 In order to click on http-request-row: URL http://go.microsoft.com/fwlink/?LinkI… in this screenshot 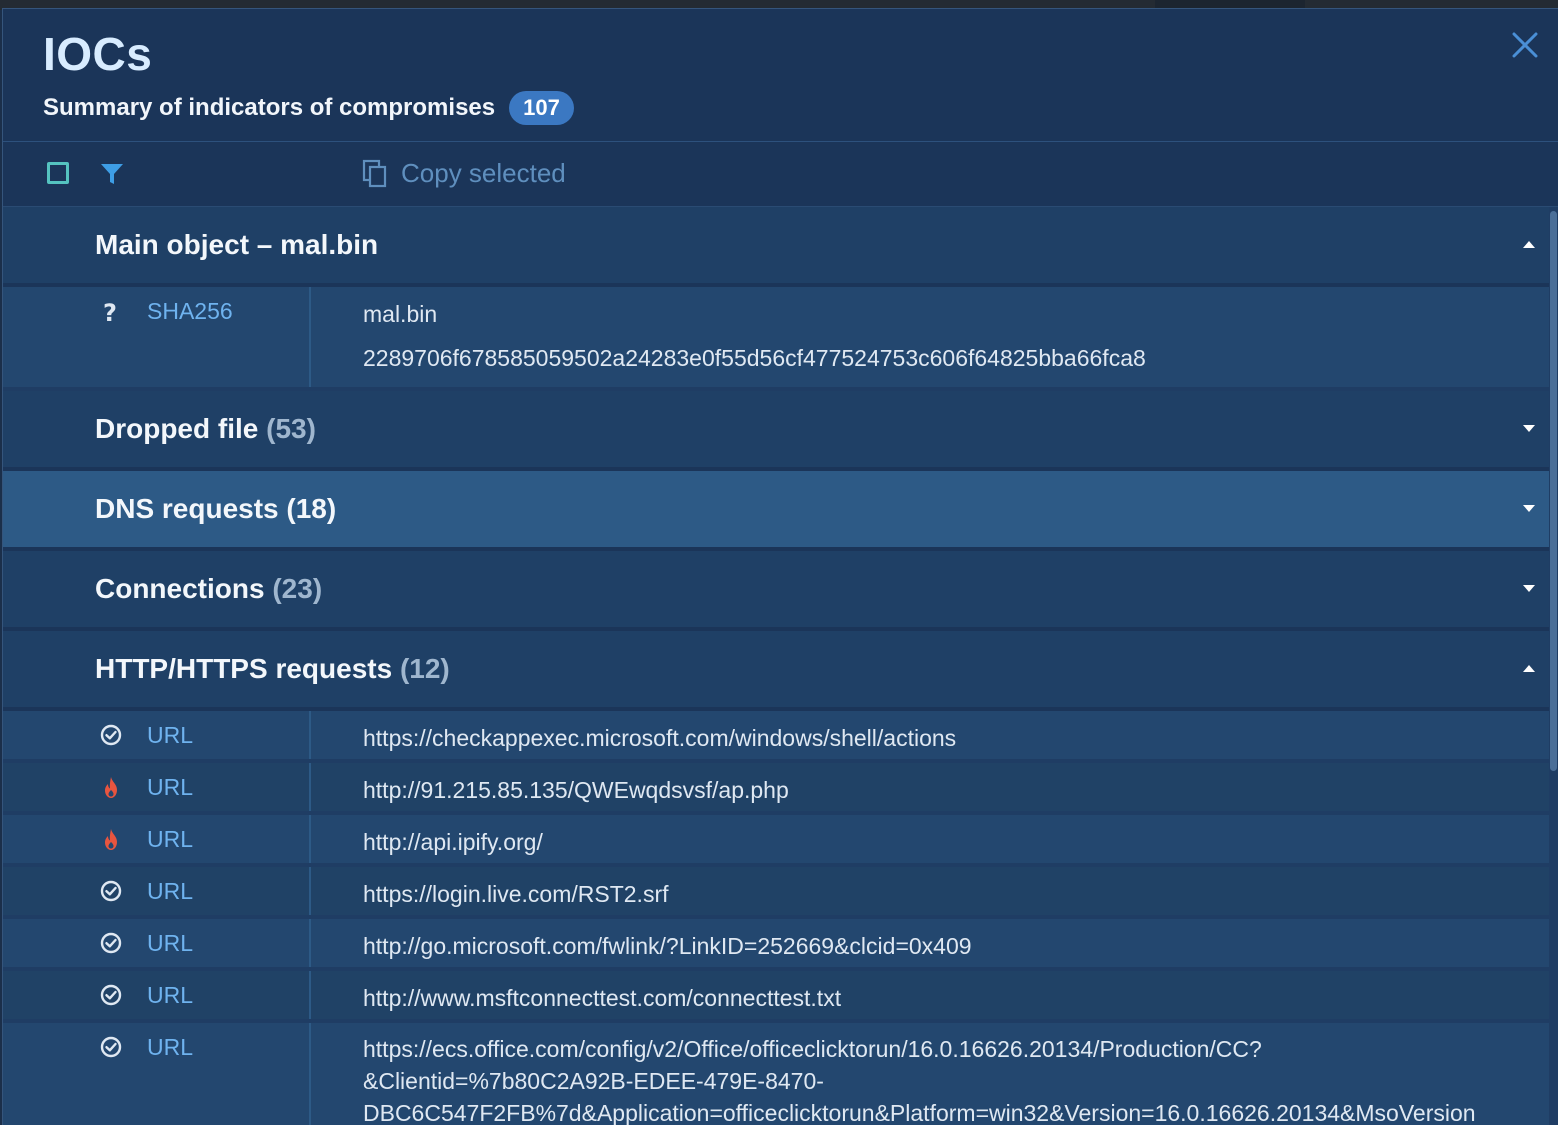, I will do `click(776, 945)`.